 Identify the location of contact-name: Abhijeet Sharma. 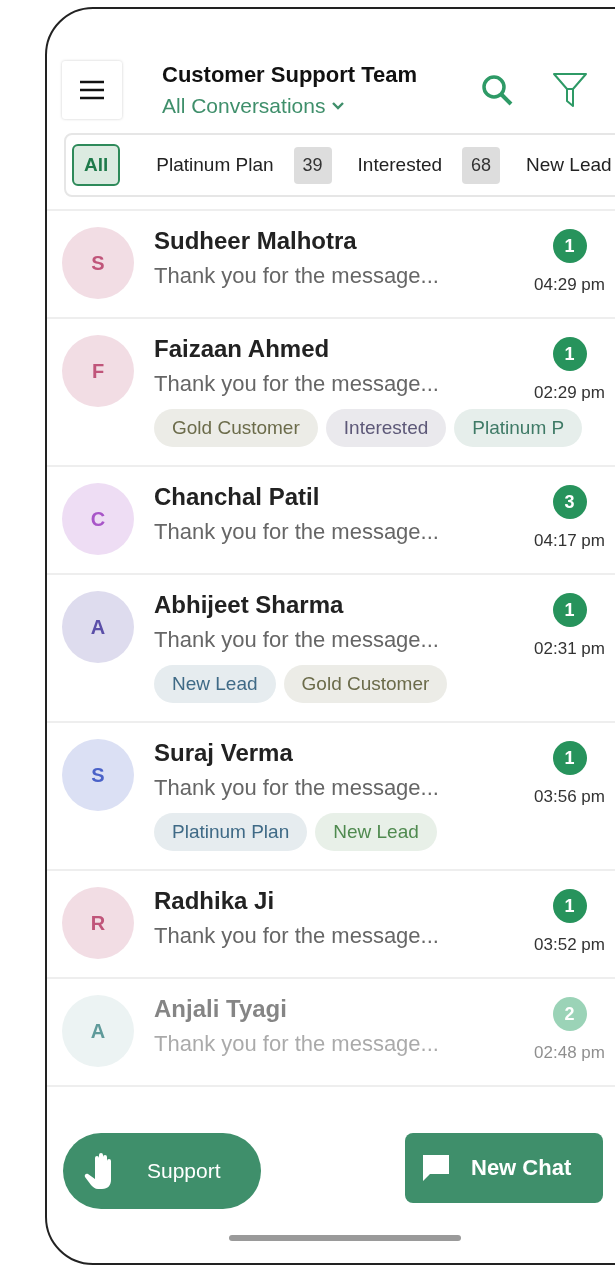
(249, 605).